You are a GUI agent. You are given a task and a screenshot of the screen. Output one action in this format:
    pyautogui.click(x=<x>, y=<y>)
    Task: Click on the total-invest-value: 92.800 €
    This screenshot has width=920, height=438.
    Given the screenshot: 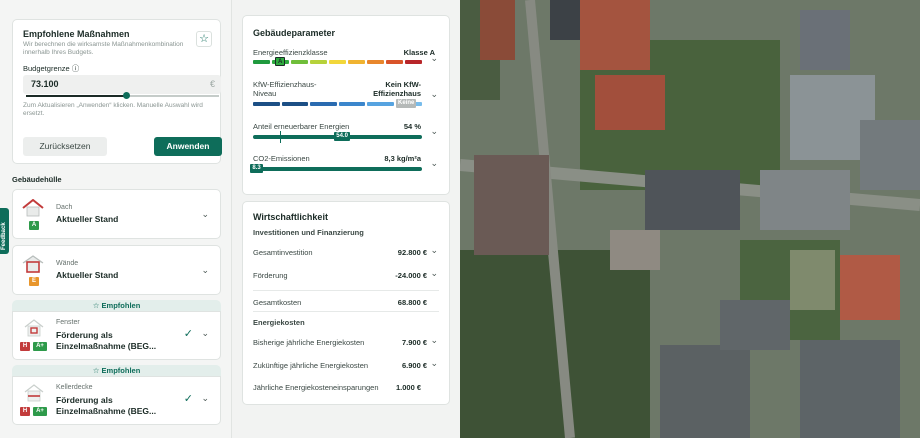 What is the action you would take?
    pyautogui.click(x=412, y=252)
    